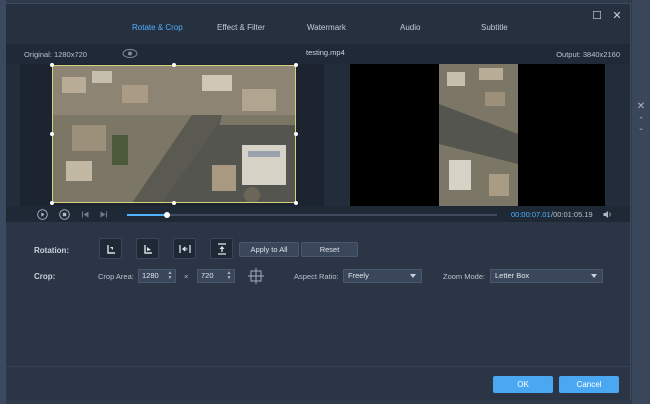  I want to click on maximize-icon: ☐, so click(597, 16).